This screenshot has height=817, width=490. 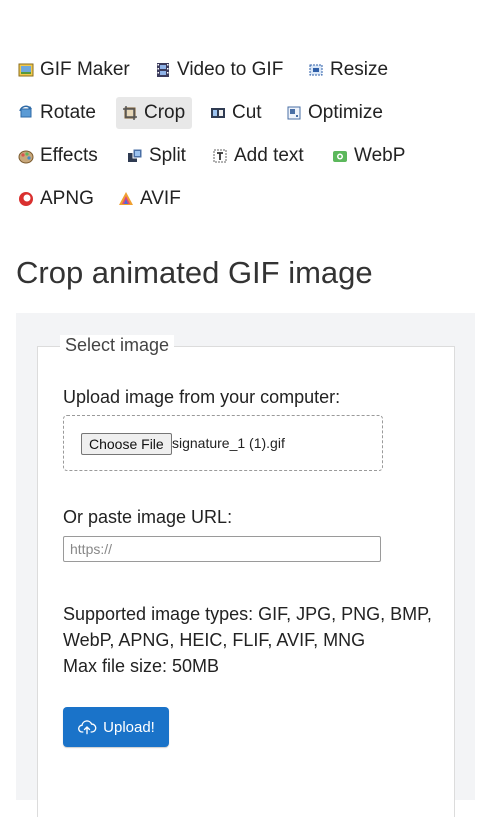 What do you see at coordinates (135, 156) in the screenshot?
I see `split-icon` at bounding box center [135, 156].